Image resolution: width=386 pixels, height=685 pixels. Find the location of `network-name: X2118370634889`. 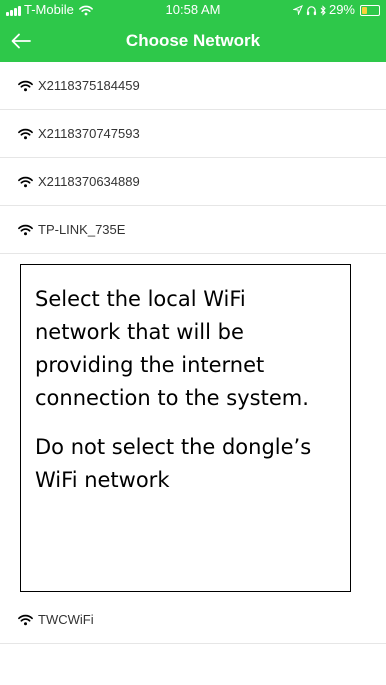

network-name: X2118370634889 is located at coordinates (89, 181).